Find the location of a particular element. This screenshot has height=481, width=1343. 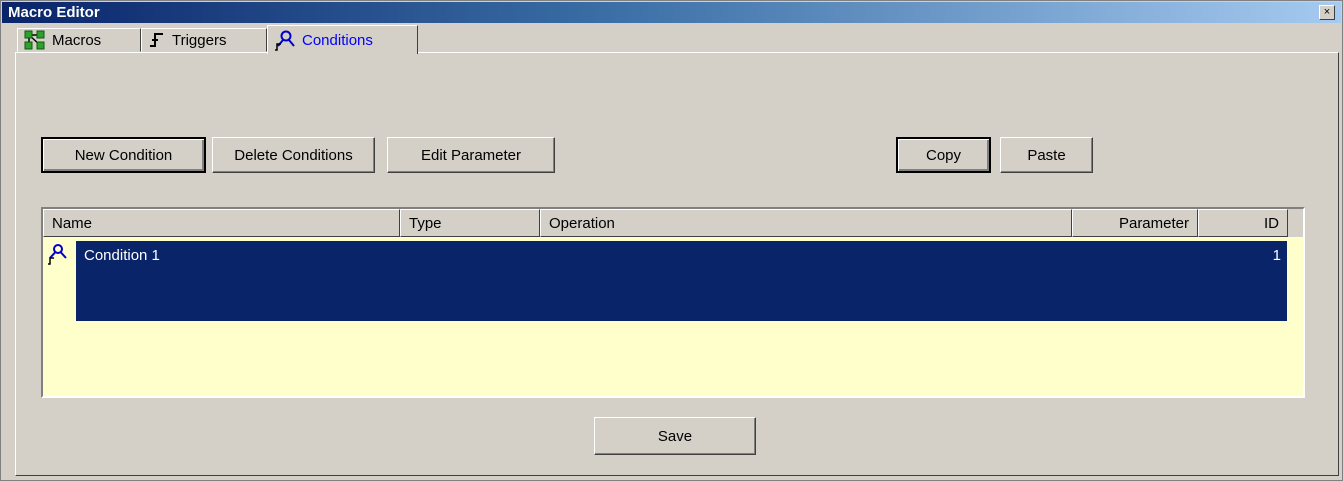

column-header-parameter: Parameter is located at coordinates (1135, 223).